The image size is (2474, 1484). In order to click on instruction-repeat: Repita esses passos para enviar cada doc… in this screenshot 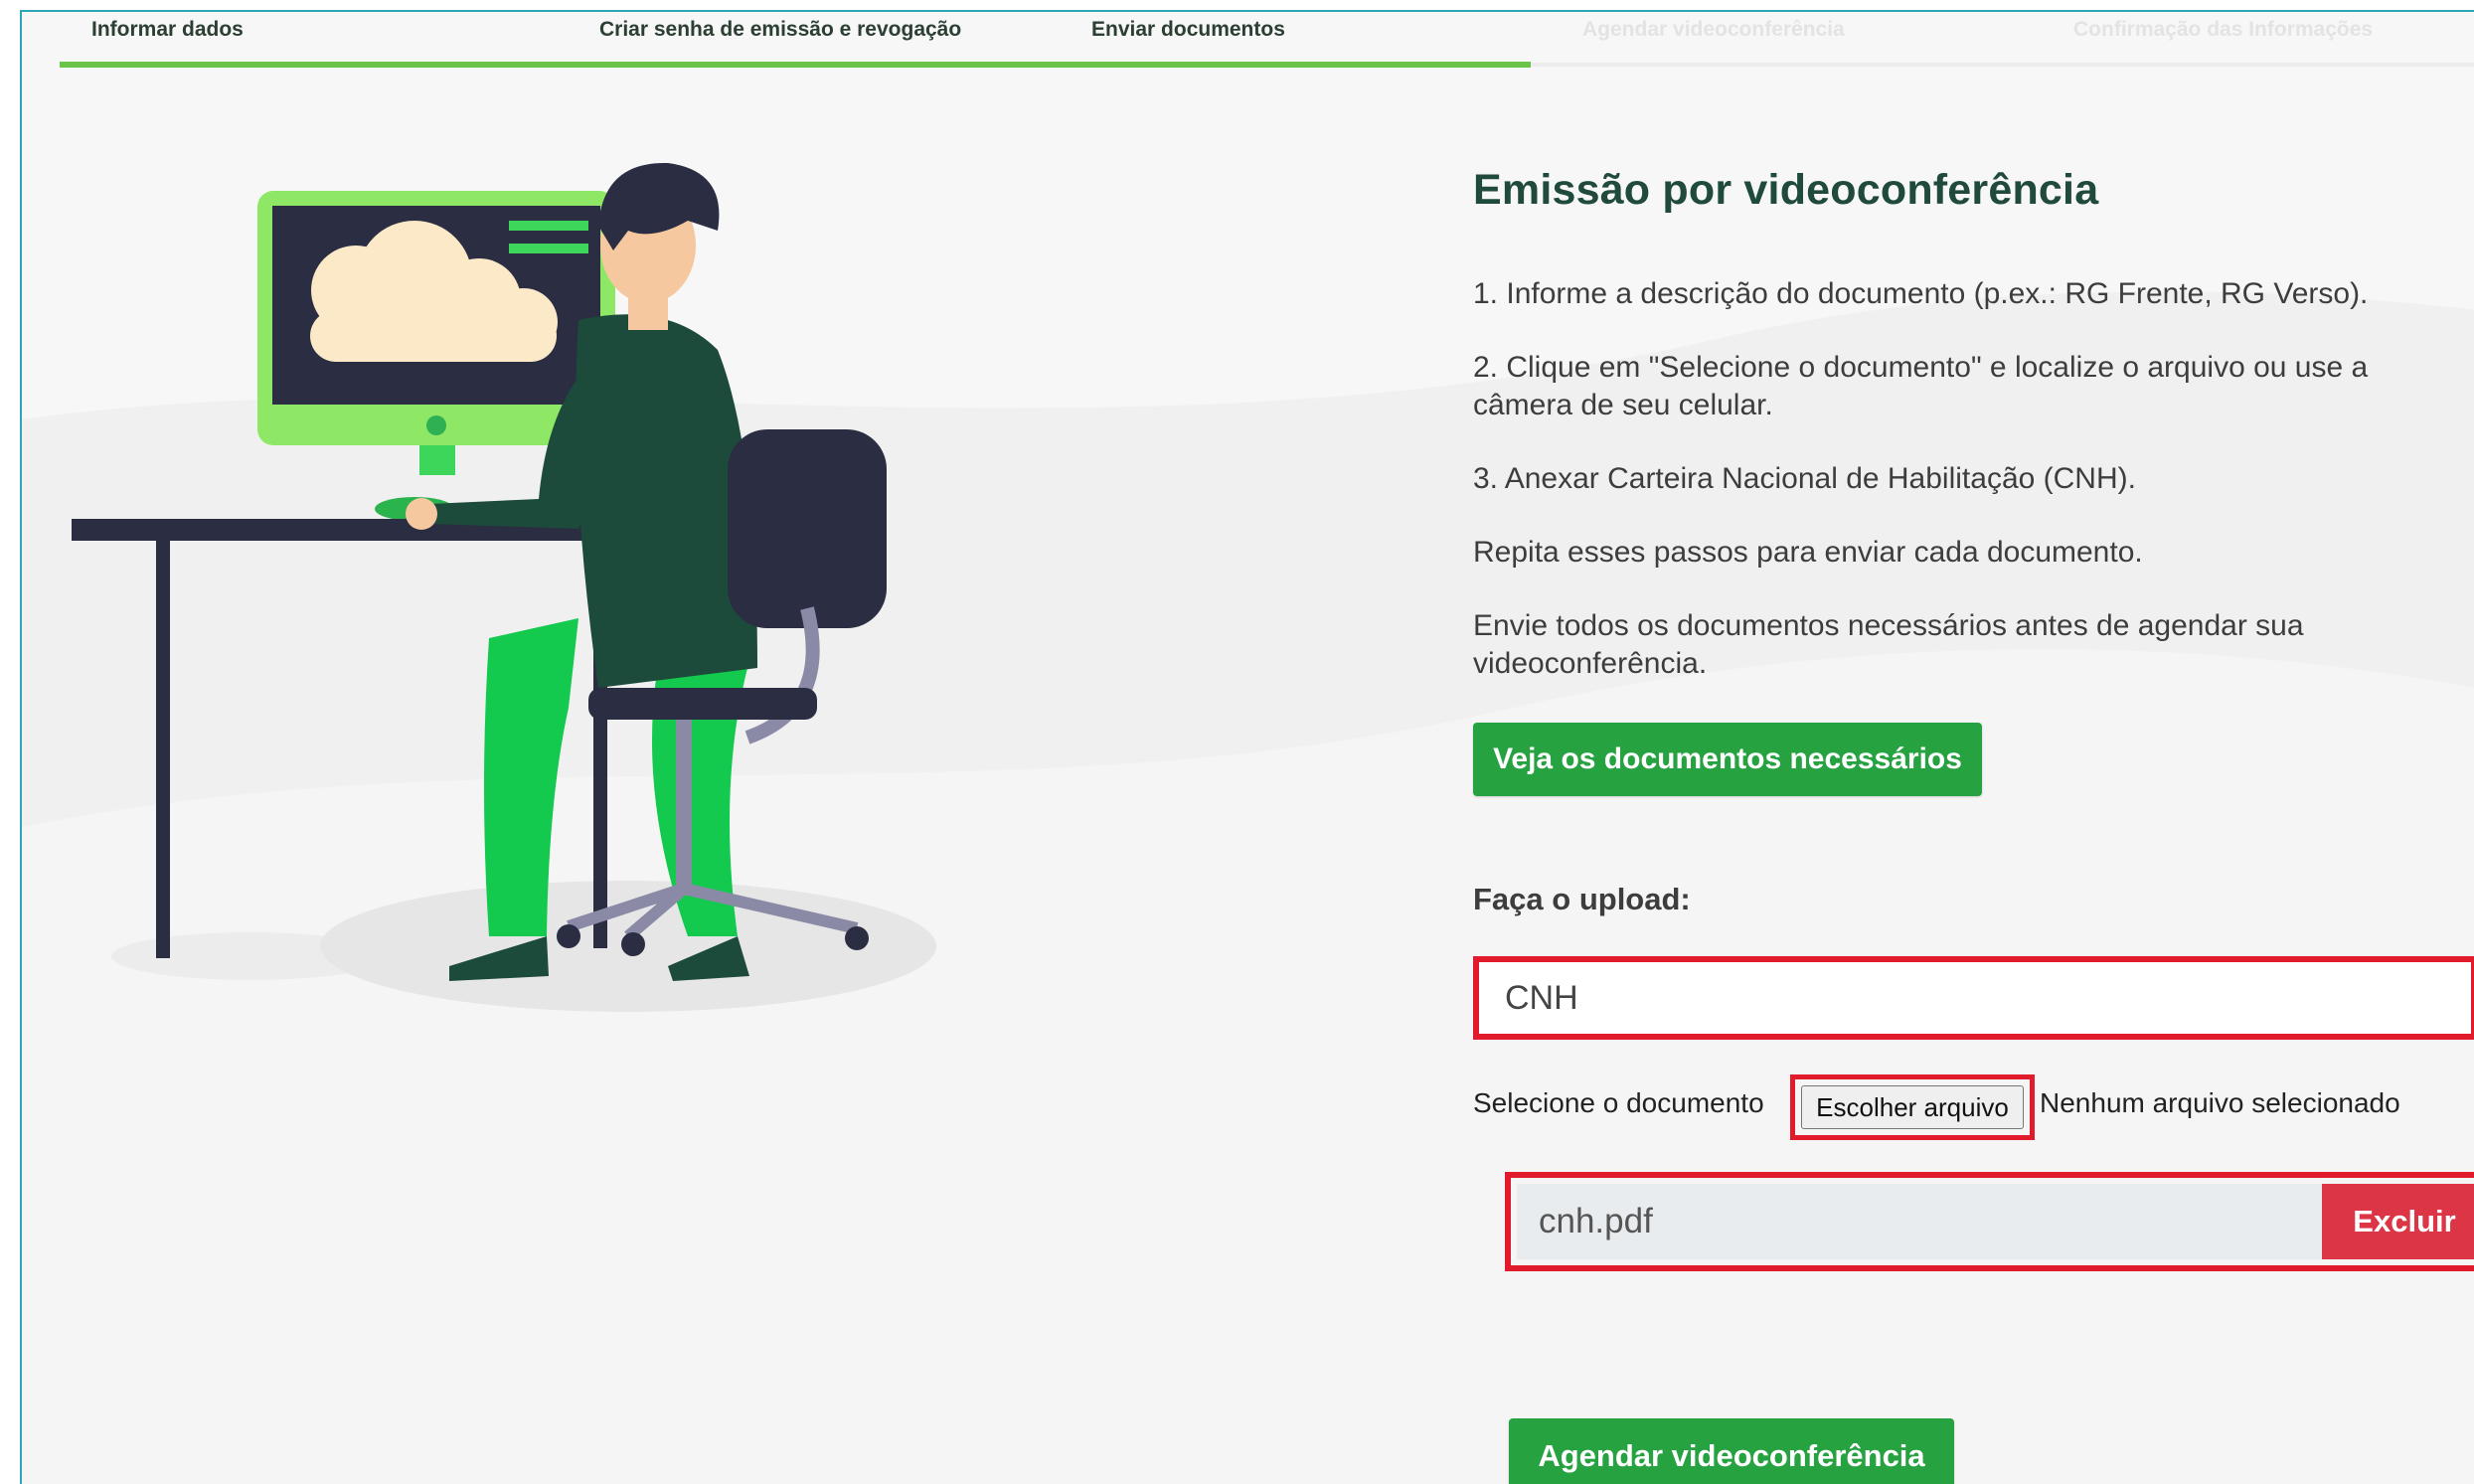, I will do `click(1808, 552)`.